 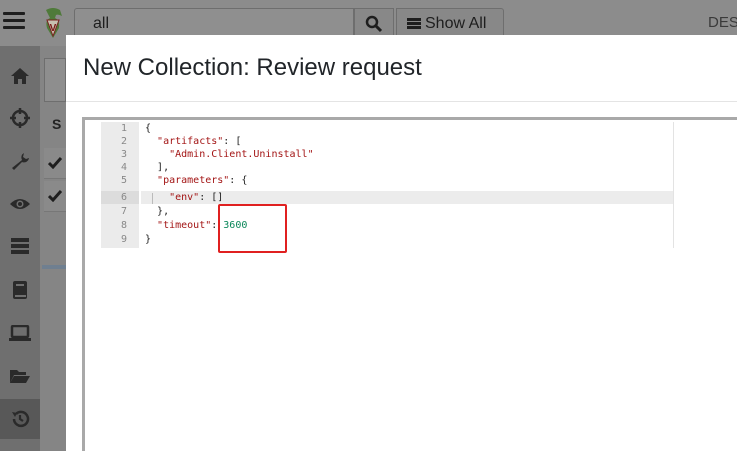 I want to click on background-add-button, so click(x=55, y=80).